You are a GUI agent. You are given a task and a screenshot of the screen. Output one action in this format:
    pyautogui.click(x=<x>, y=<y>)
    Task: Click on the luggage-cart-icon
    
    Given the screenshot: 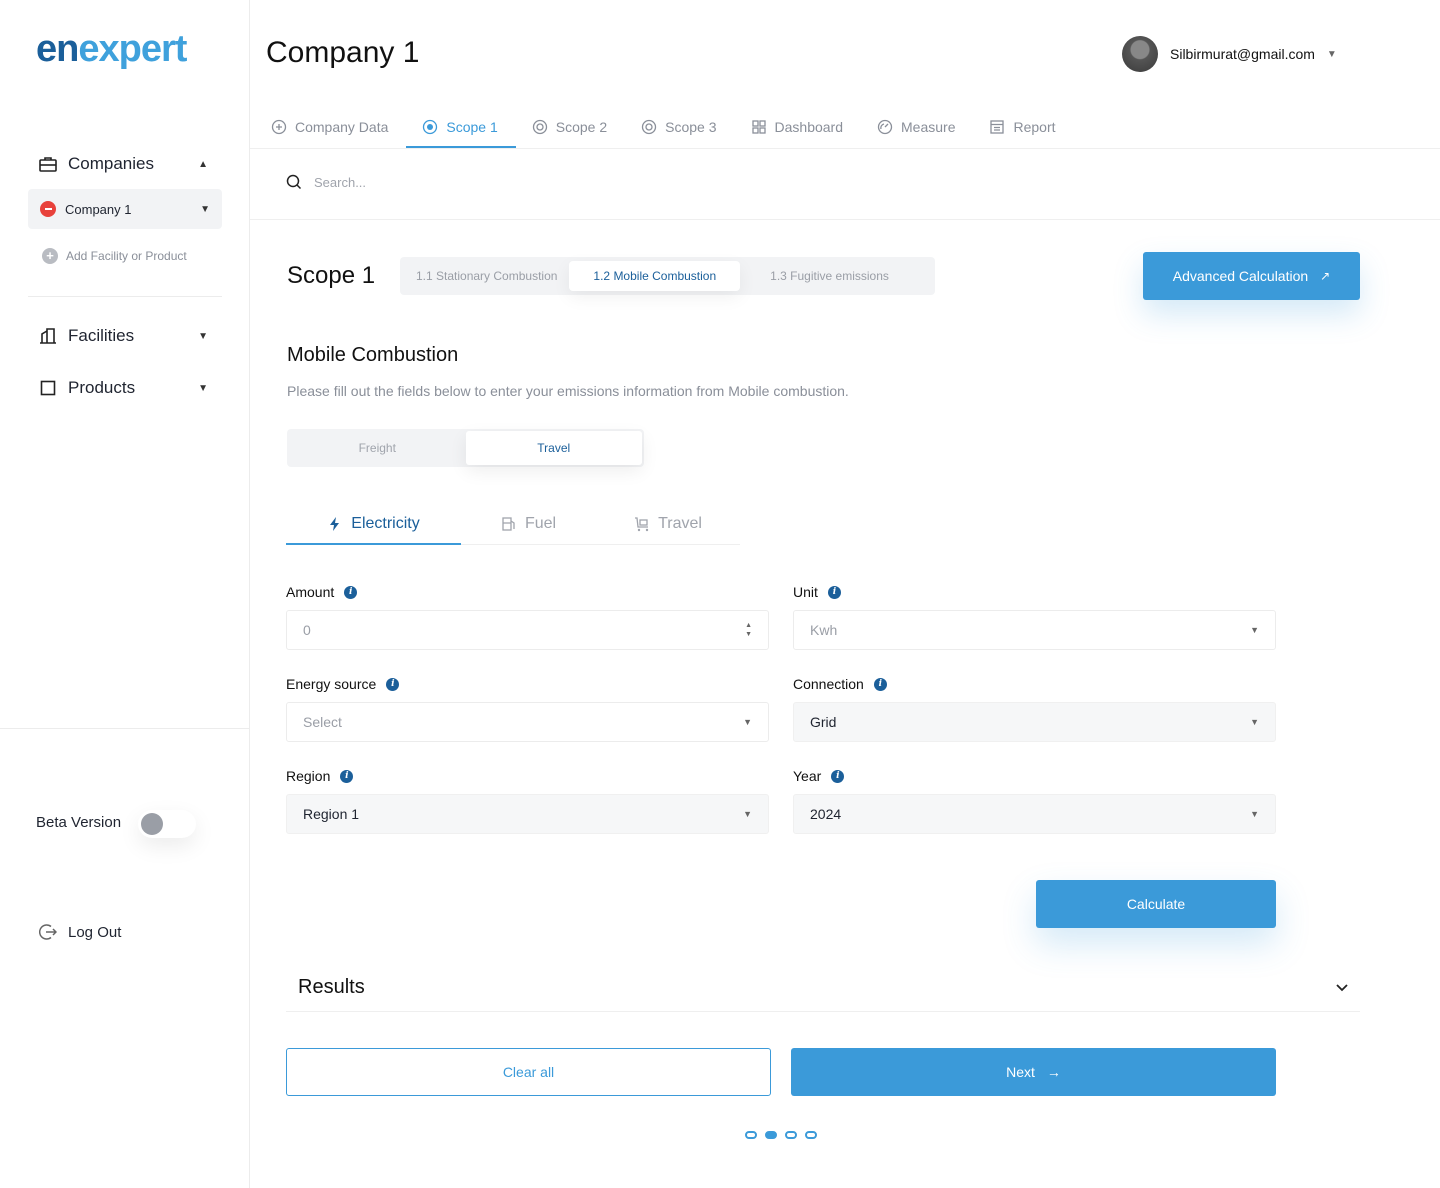 What is the action you would take?
    pyautogui.click(x=642, y=524)
    